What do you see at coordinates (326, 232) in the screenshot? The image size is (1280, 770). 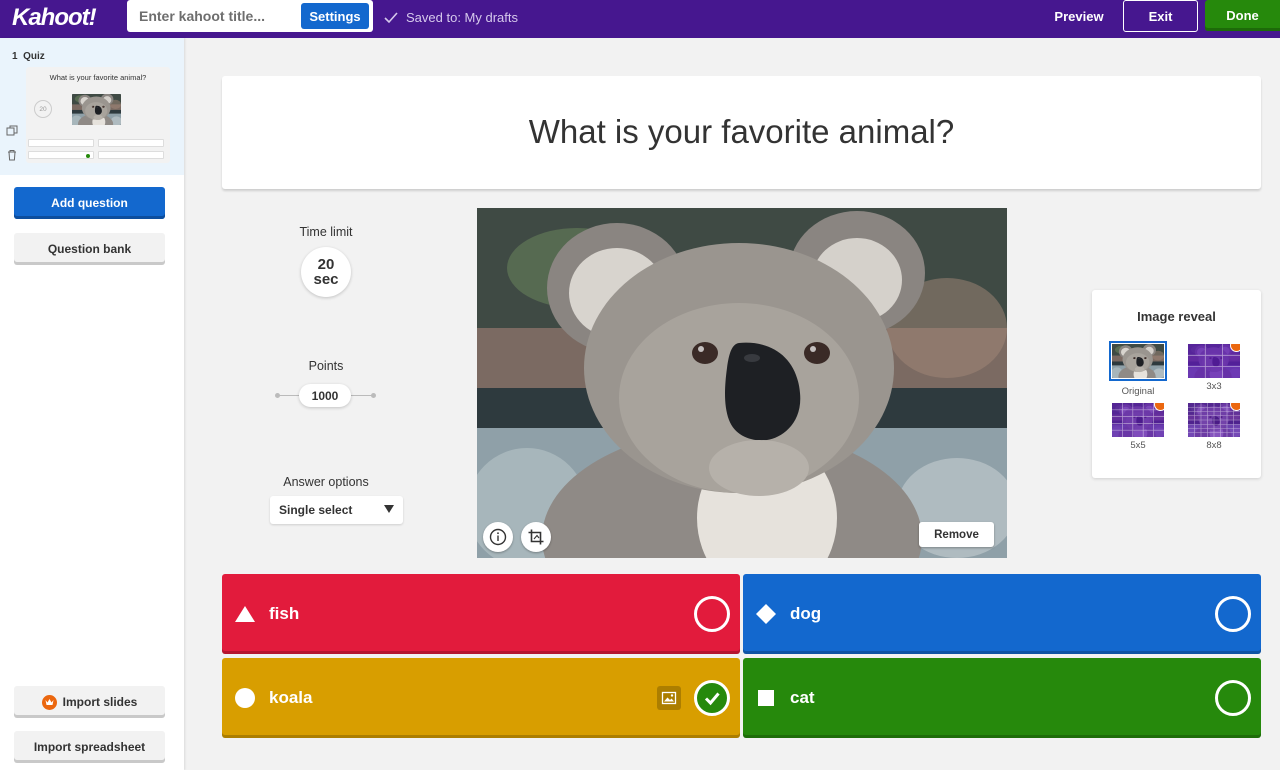 I see `time-limit-label: Time limit` at bounding box center [326, 232].